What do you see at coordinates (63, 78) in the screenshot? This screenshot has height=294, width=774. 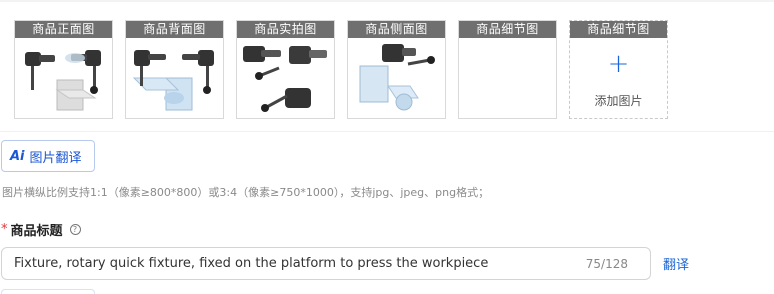 I see `fixture-front-photo` at bounding box center [63, 78].